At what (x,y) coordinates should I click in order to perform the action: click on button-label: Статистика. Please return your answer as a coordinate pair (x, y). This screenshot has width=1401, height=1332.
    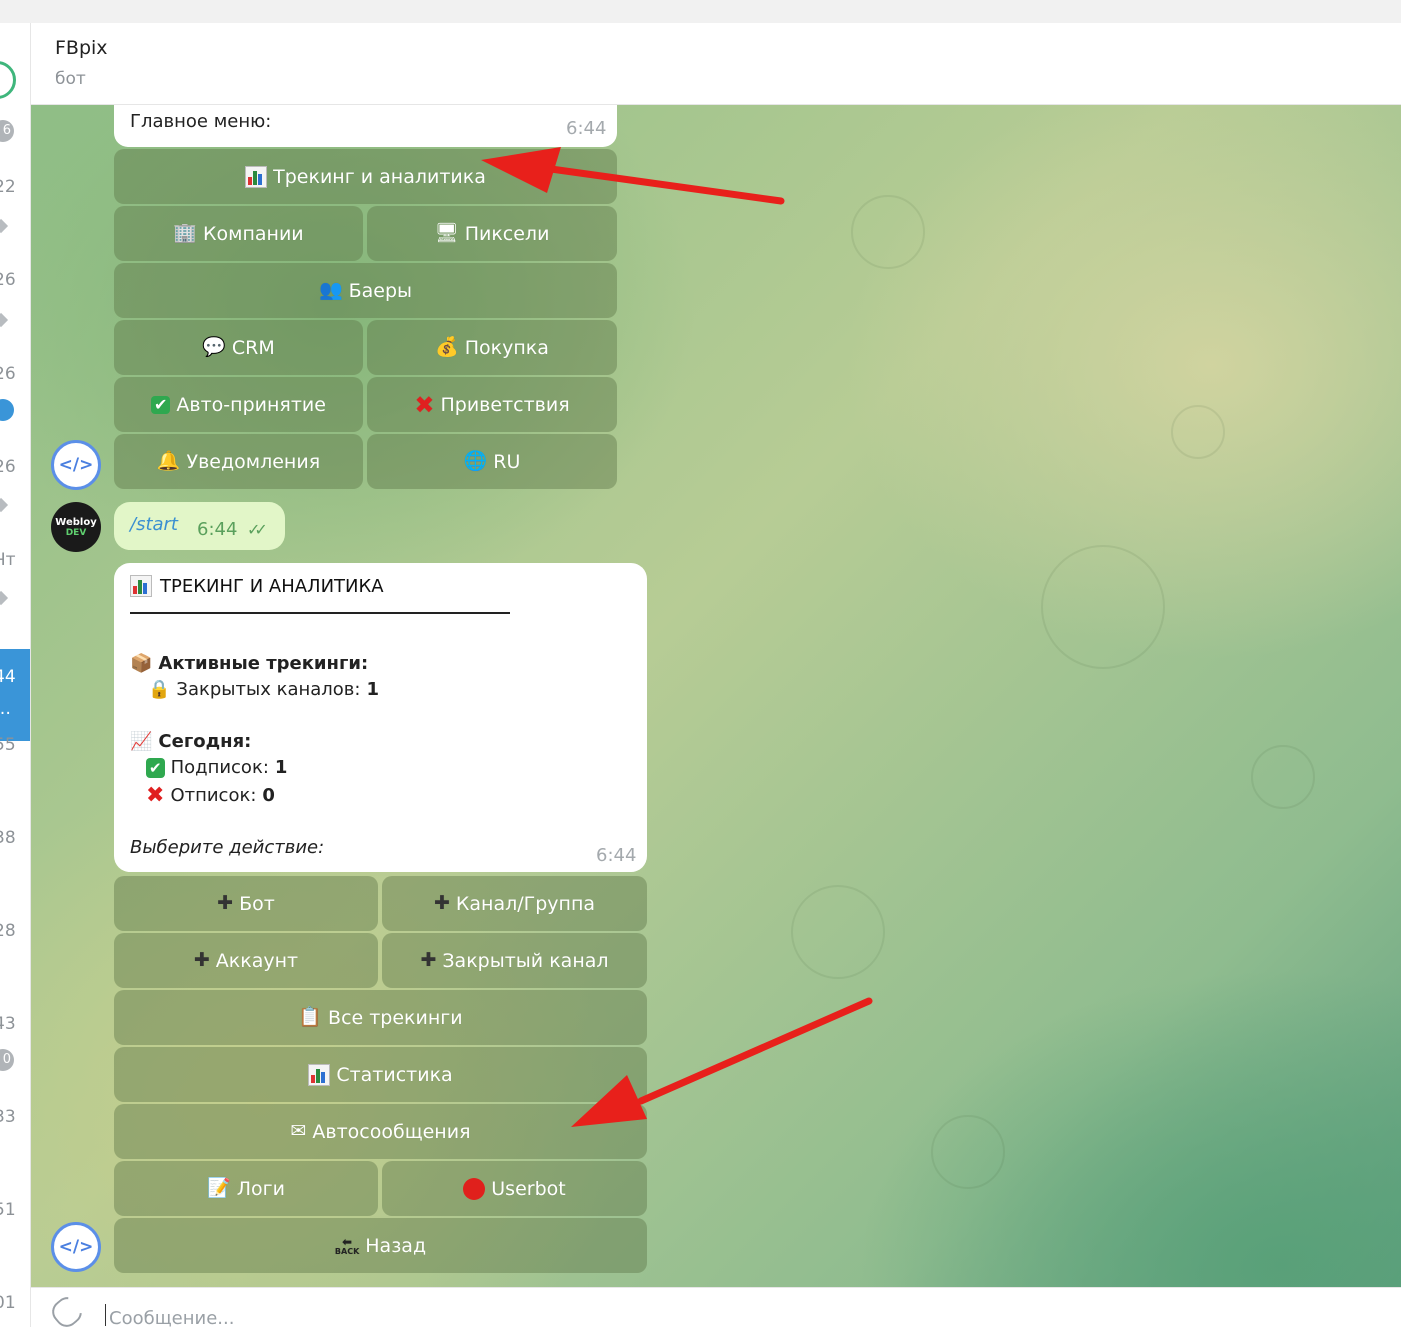
    Looking at the image, I should click on (394, 1074).